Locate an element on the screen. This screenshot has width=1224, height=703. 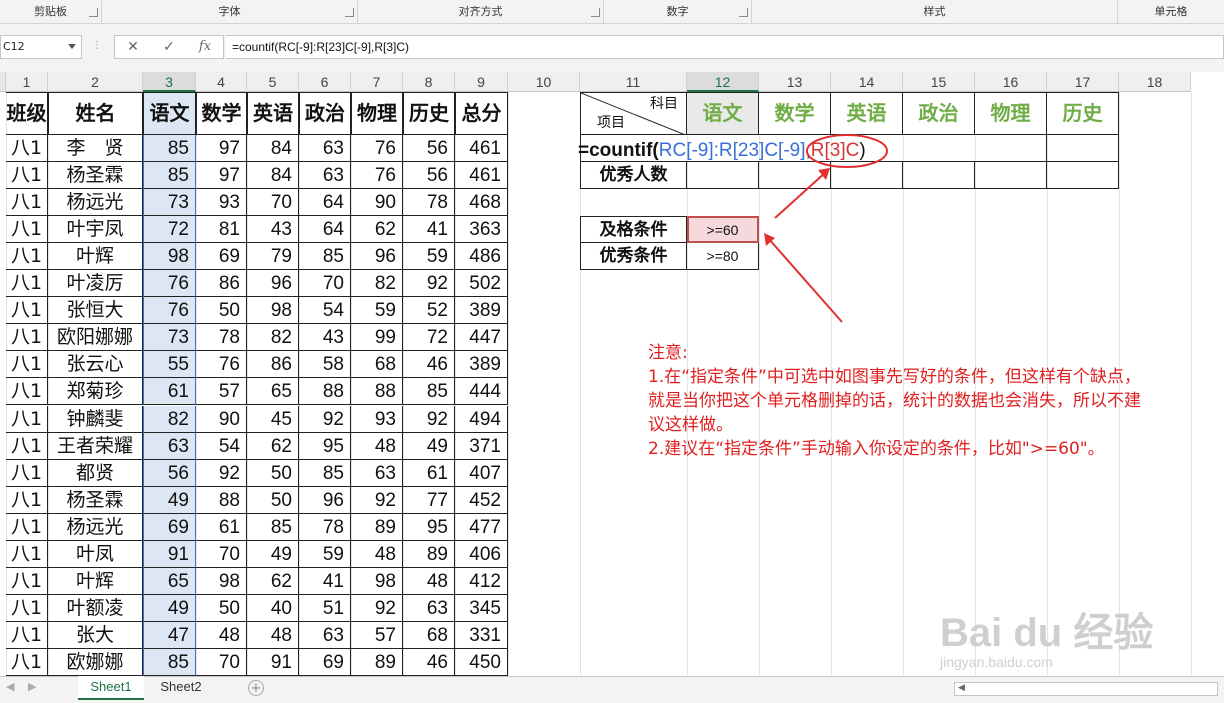
tab-sheet1: Sheet1 is located at coordinates (111, 688).